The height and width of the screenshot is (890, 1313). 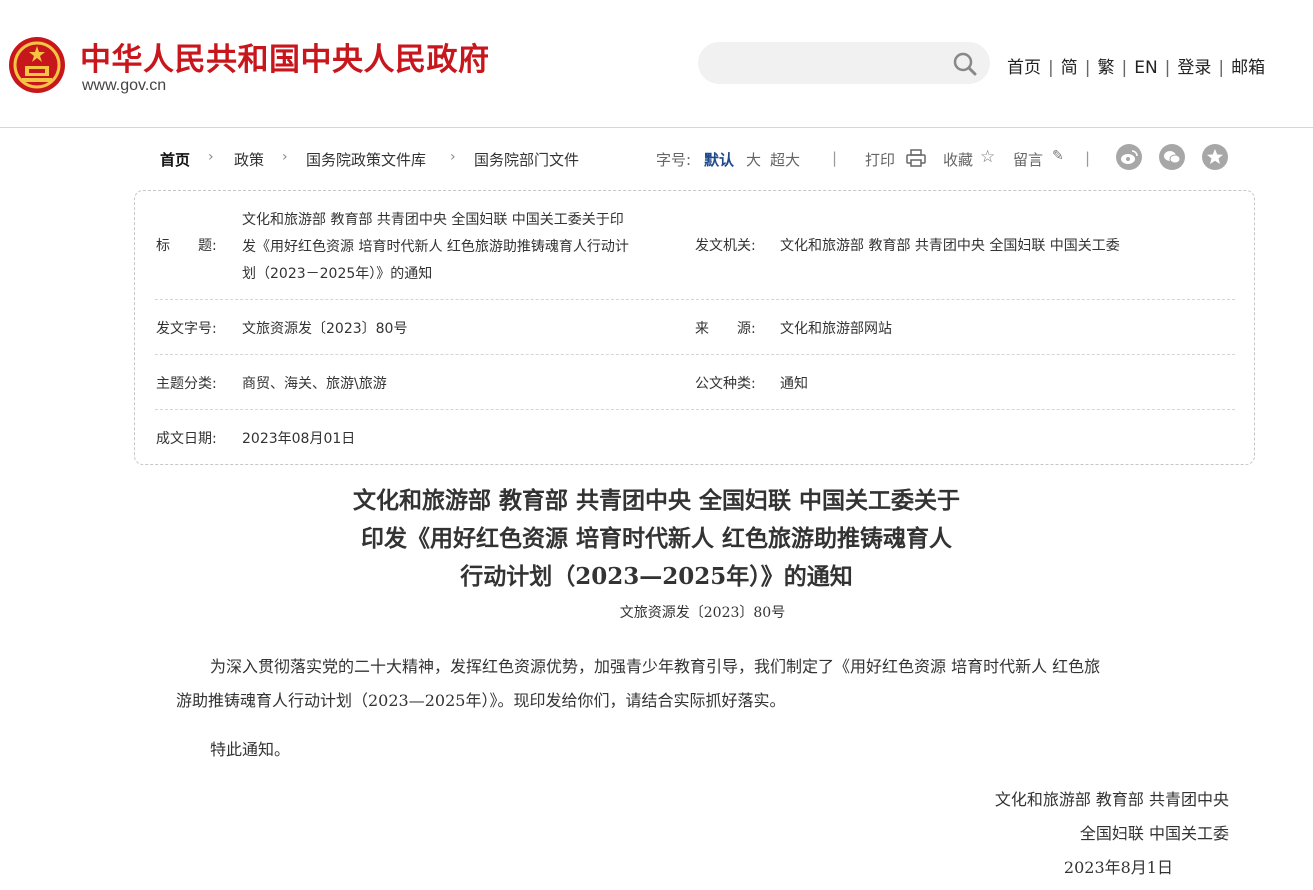 I want to click on docno-value: 文旅资源发〔2023〕80号, so click(x=325, y=329).